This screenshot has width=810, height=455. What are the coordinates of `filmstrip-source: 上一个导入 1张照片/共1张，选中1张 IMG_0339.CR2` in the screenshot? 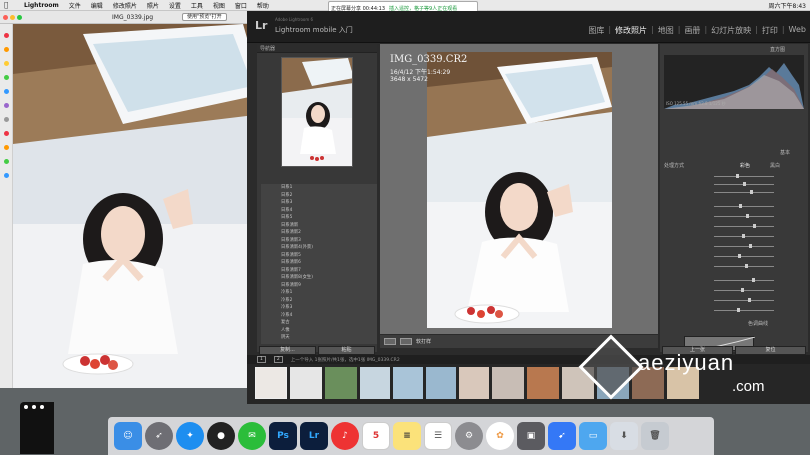 It's located at (345, 360).